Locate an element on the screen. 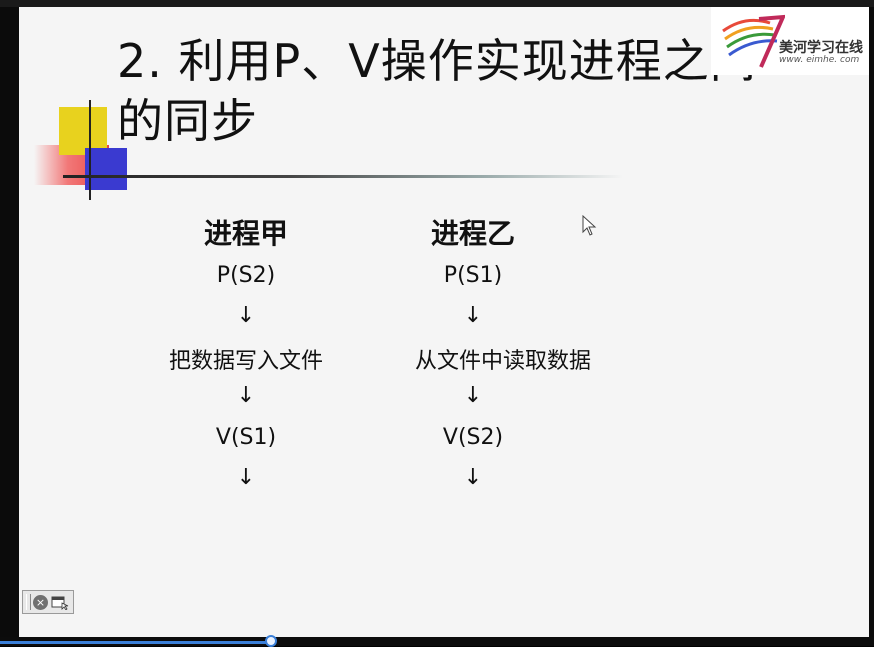 The height and width of the screenshot is (647, 874). process-a-heading: 进程甲 is located at coordinates (245, 233).